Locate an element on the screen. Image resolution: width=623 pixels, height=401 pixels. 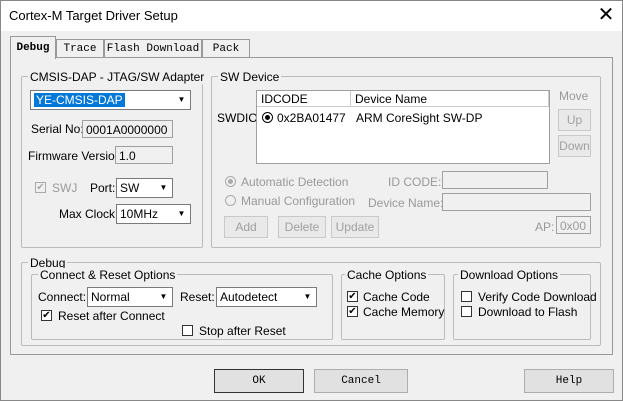
update-button: Update is located at coordinates (355, 227).